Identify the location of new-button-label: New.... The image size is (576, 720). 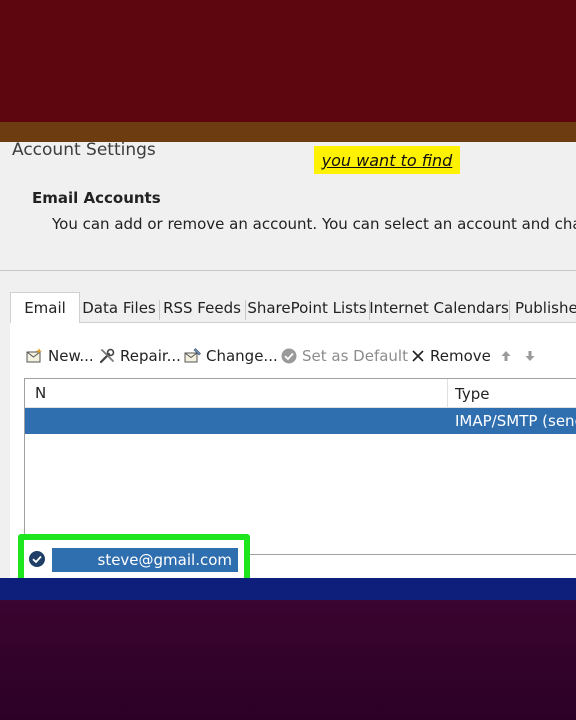
(71, 356).